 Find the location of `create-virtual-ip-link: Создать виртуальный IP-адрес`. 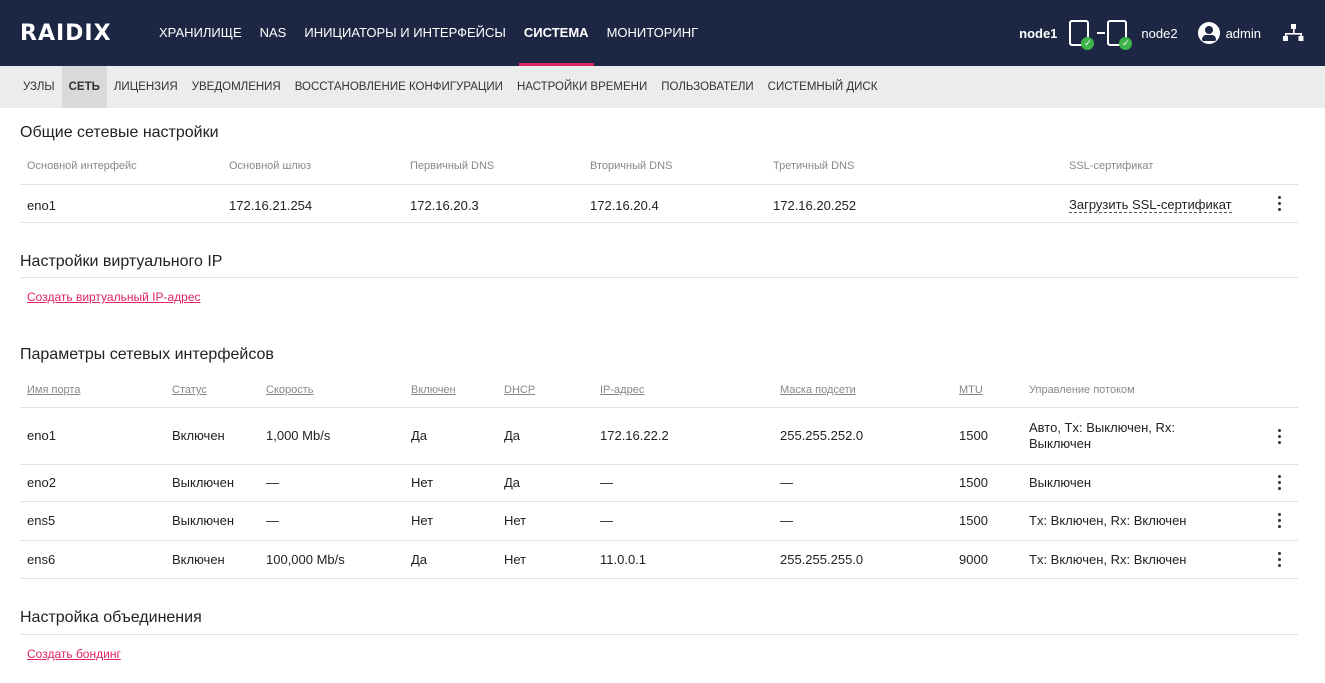

create-virtual-ip-link: Создать виртуальный IP-адрес is located at coordinates (114, 297).